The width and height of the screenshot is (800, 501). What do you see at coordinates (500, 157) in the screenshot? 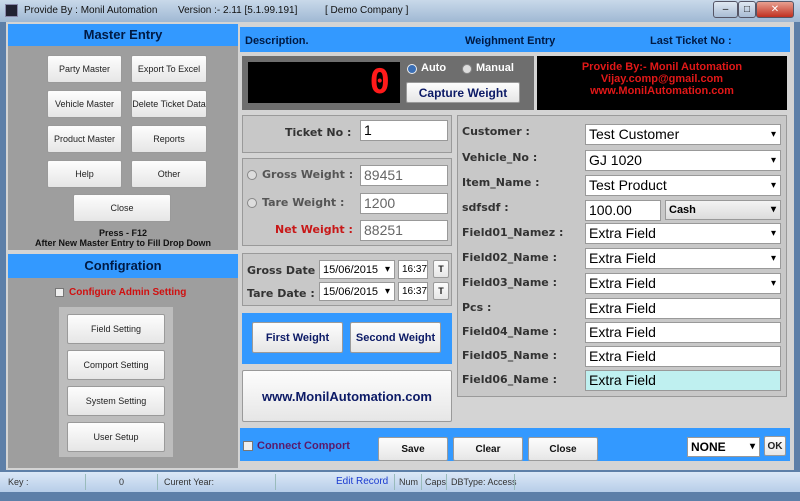
I see `form-label: Vehicle_No :` at bounding box center [500, 157].